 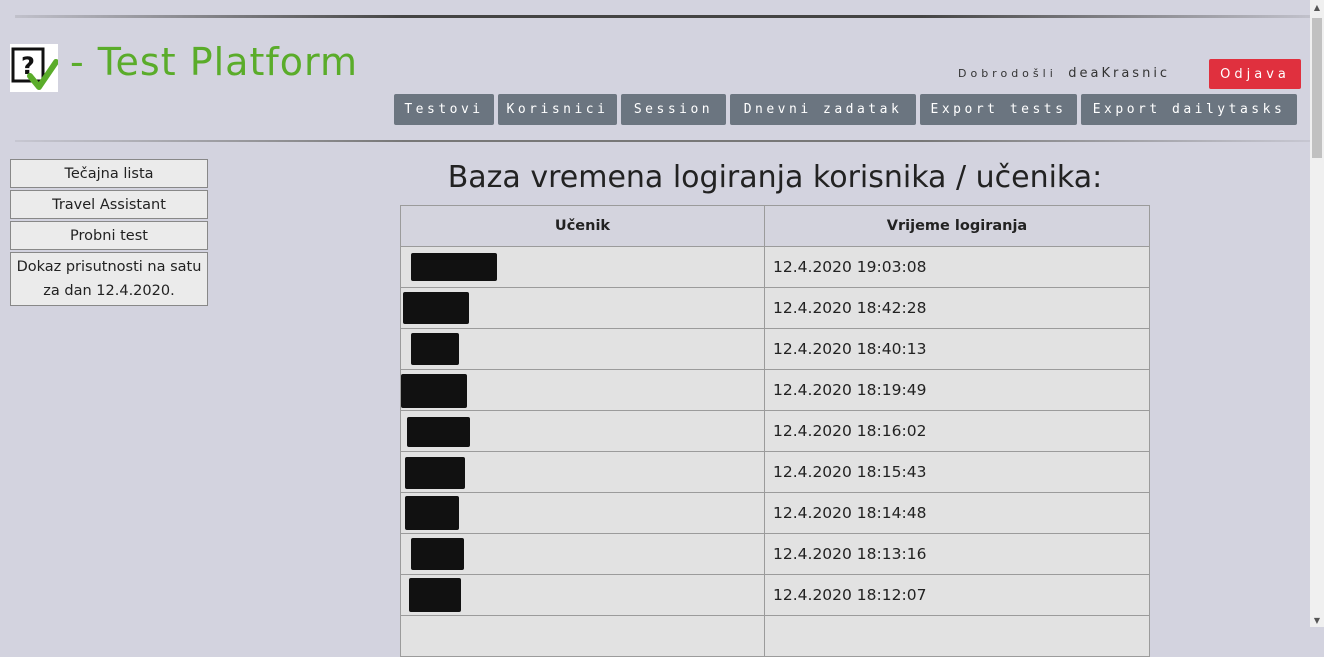 What do you see at coordinates (673, 109) in the screenshot?
I see `nav-session-button: Session` at bounding box center [673, 109].